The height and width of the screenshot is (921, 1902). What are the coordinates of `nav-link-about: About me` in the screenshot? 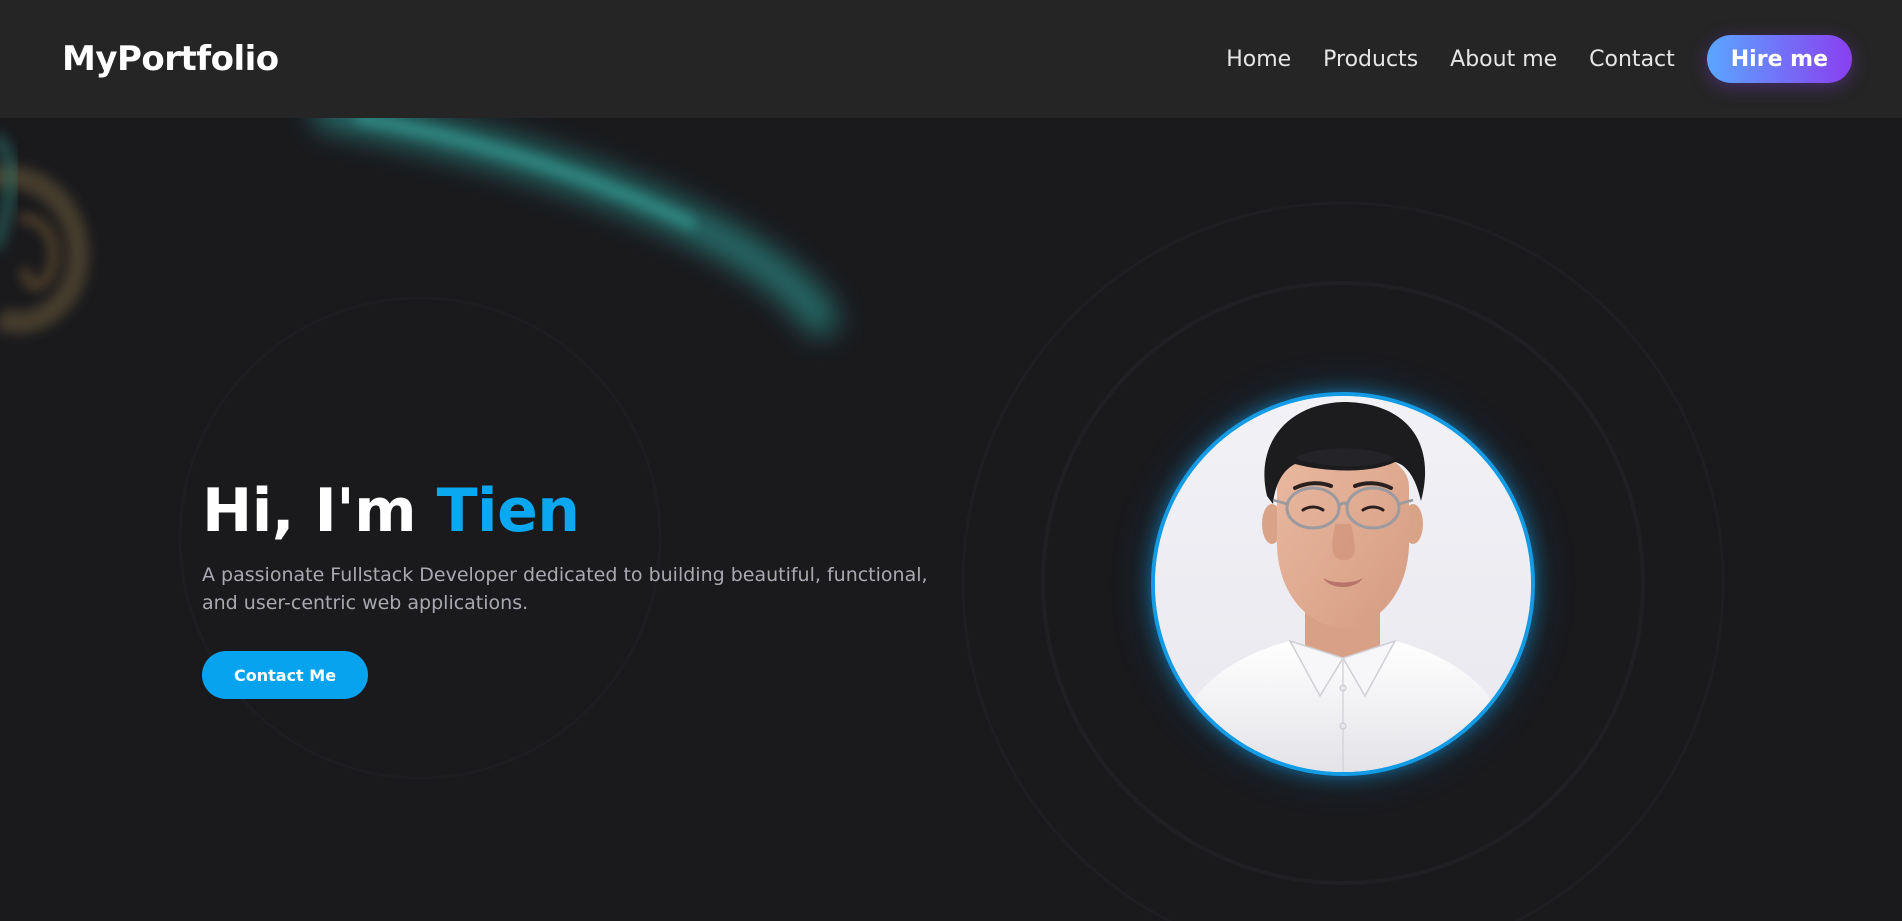 It's located at (1503, 59).